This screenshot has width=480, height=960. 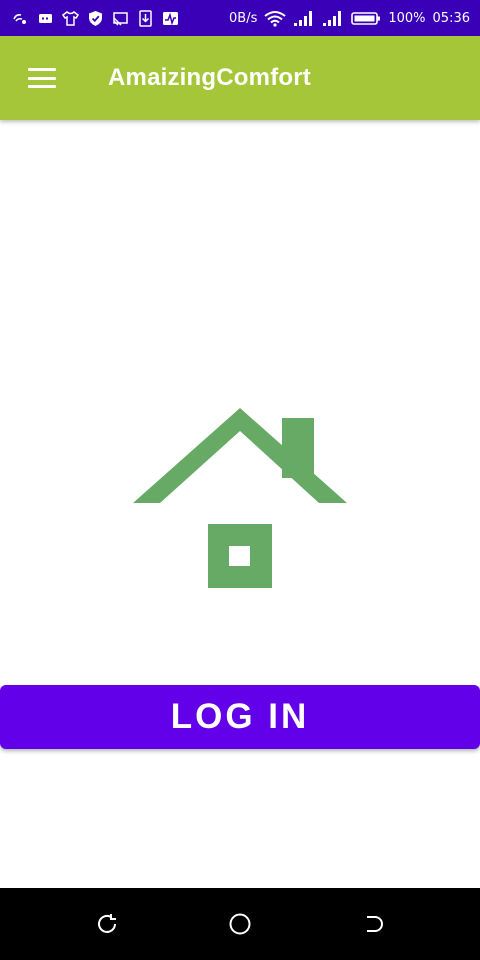 What do you see at coordinates (20, 18) in the screenshot?
I see `wifi-calling-icon` at bounding box center [20, 18].